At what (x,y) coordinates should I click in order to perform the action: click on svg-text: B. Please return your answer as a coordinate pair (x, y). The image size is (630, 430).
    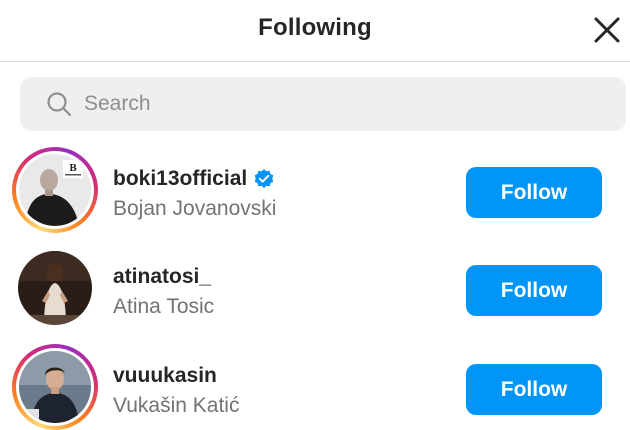
    Looking at the image, I should click on (73, 169).